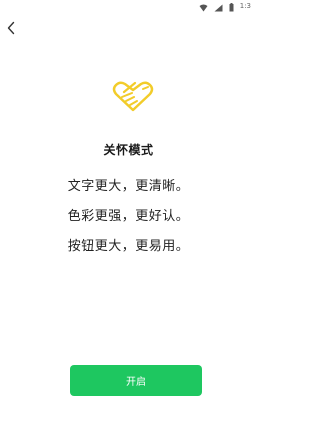 This screenshot has height=432, width=320. I want to click on chevron-left-icon, so click(11, 29).